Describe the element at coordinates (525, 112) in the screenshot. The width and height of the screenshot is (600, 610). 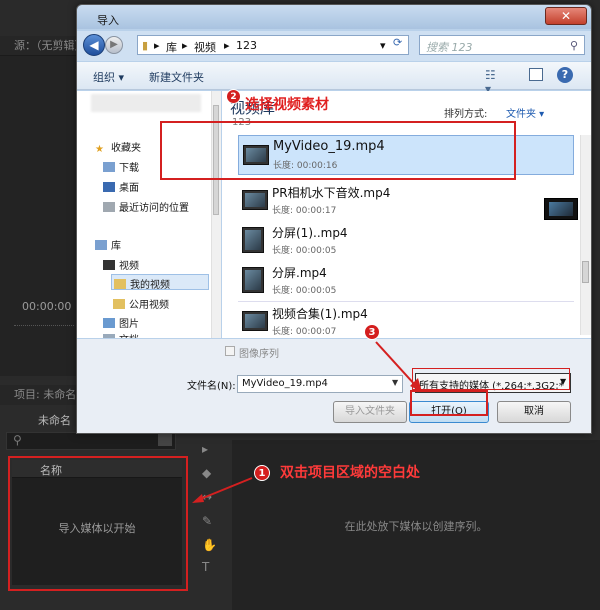
I see `sort-dropdown: 文件夹 ▾` at that location.